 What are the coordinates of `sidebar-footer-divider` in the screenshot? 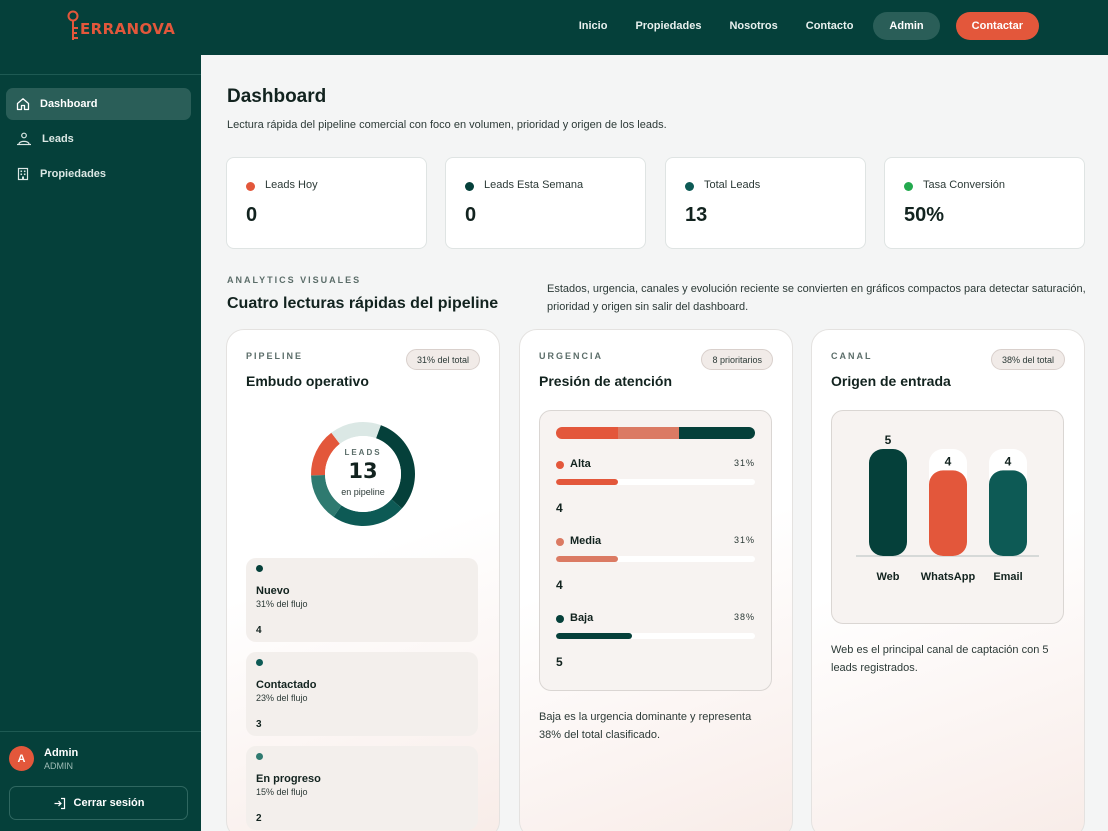 It's located at (100, 731).